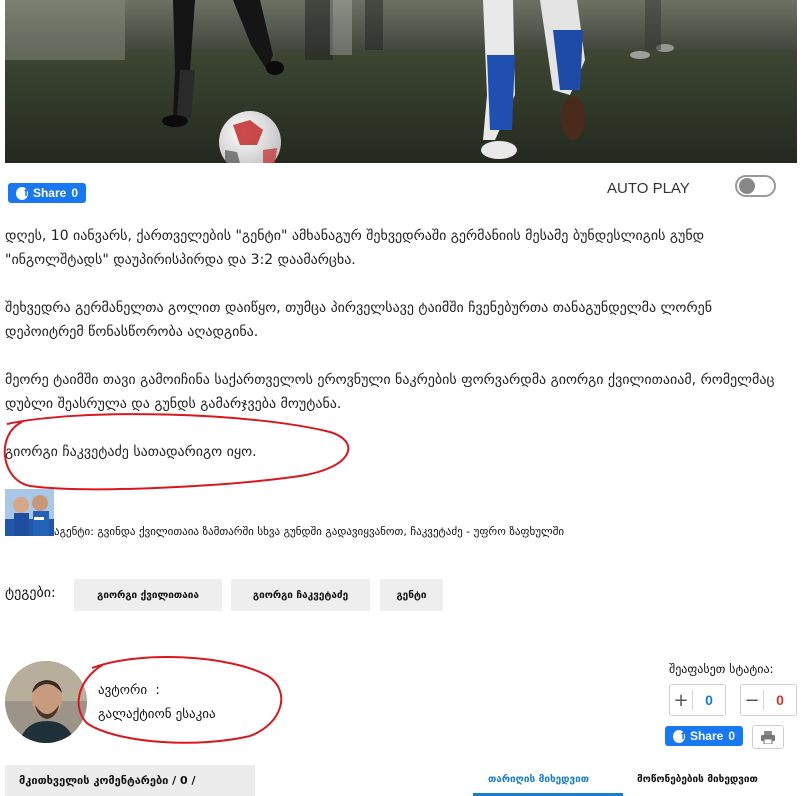 Image resolution: width=812 pixels, height=796 pixels. I want to click on printer-icon, so click(768, 737).